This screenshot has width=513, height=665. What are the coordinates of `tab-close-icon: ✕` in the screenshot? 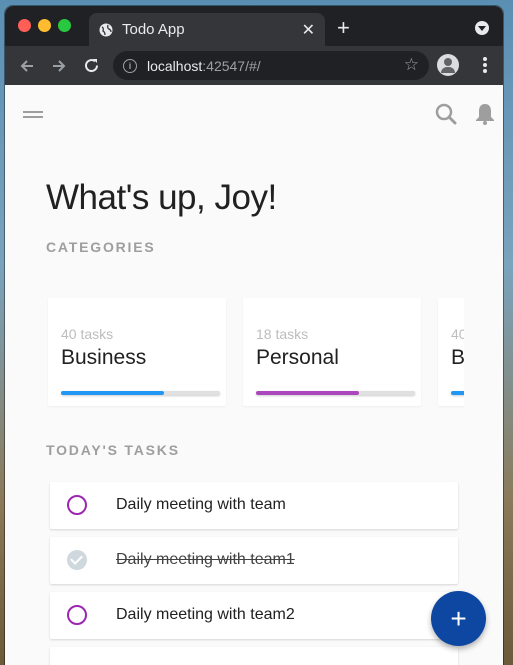 It's located at (308, 30).